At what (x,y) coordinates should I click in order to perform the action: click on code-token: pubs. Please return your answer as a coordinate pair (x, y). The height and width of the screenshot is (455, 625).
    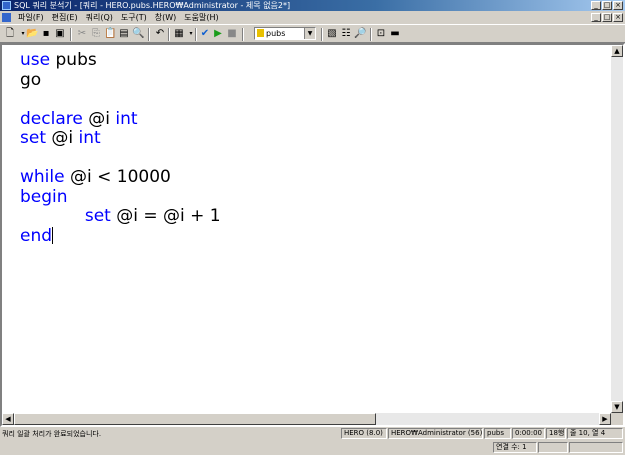
    Looking at the image, I should click on (73, 60).